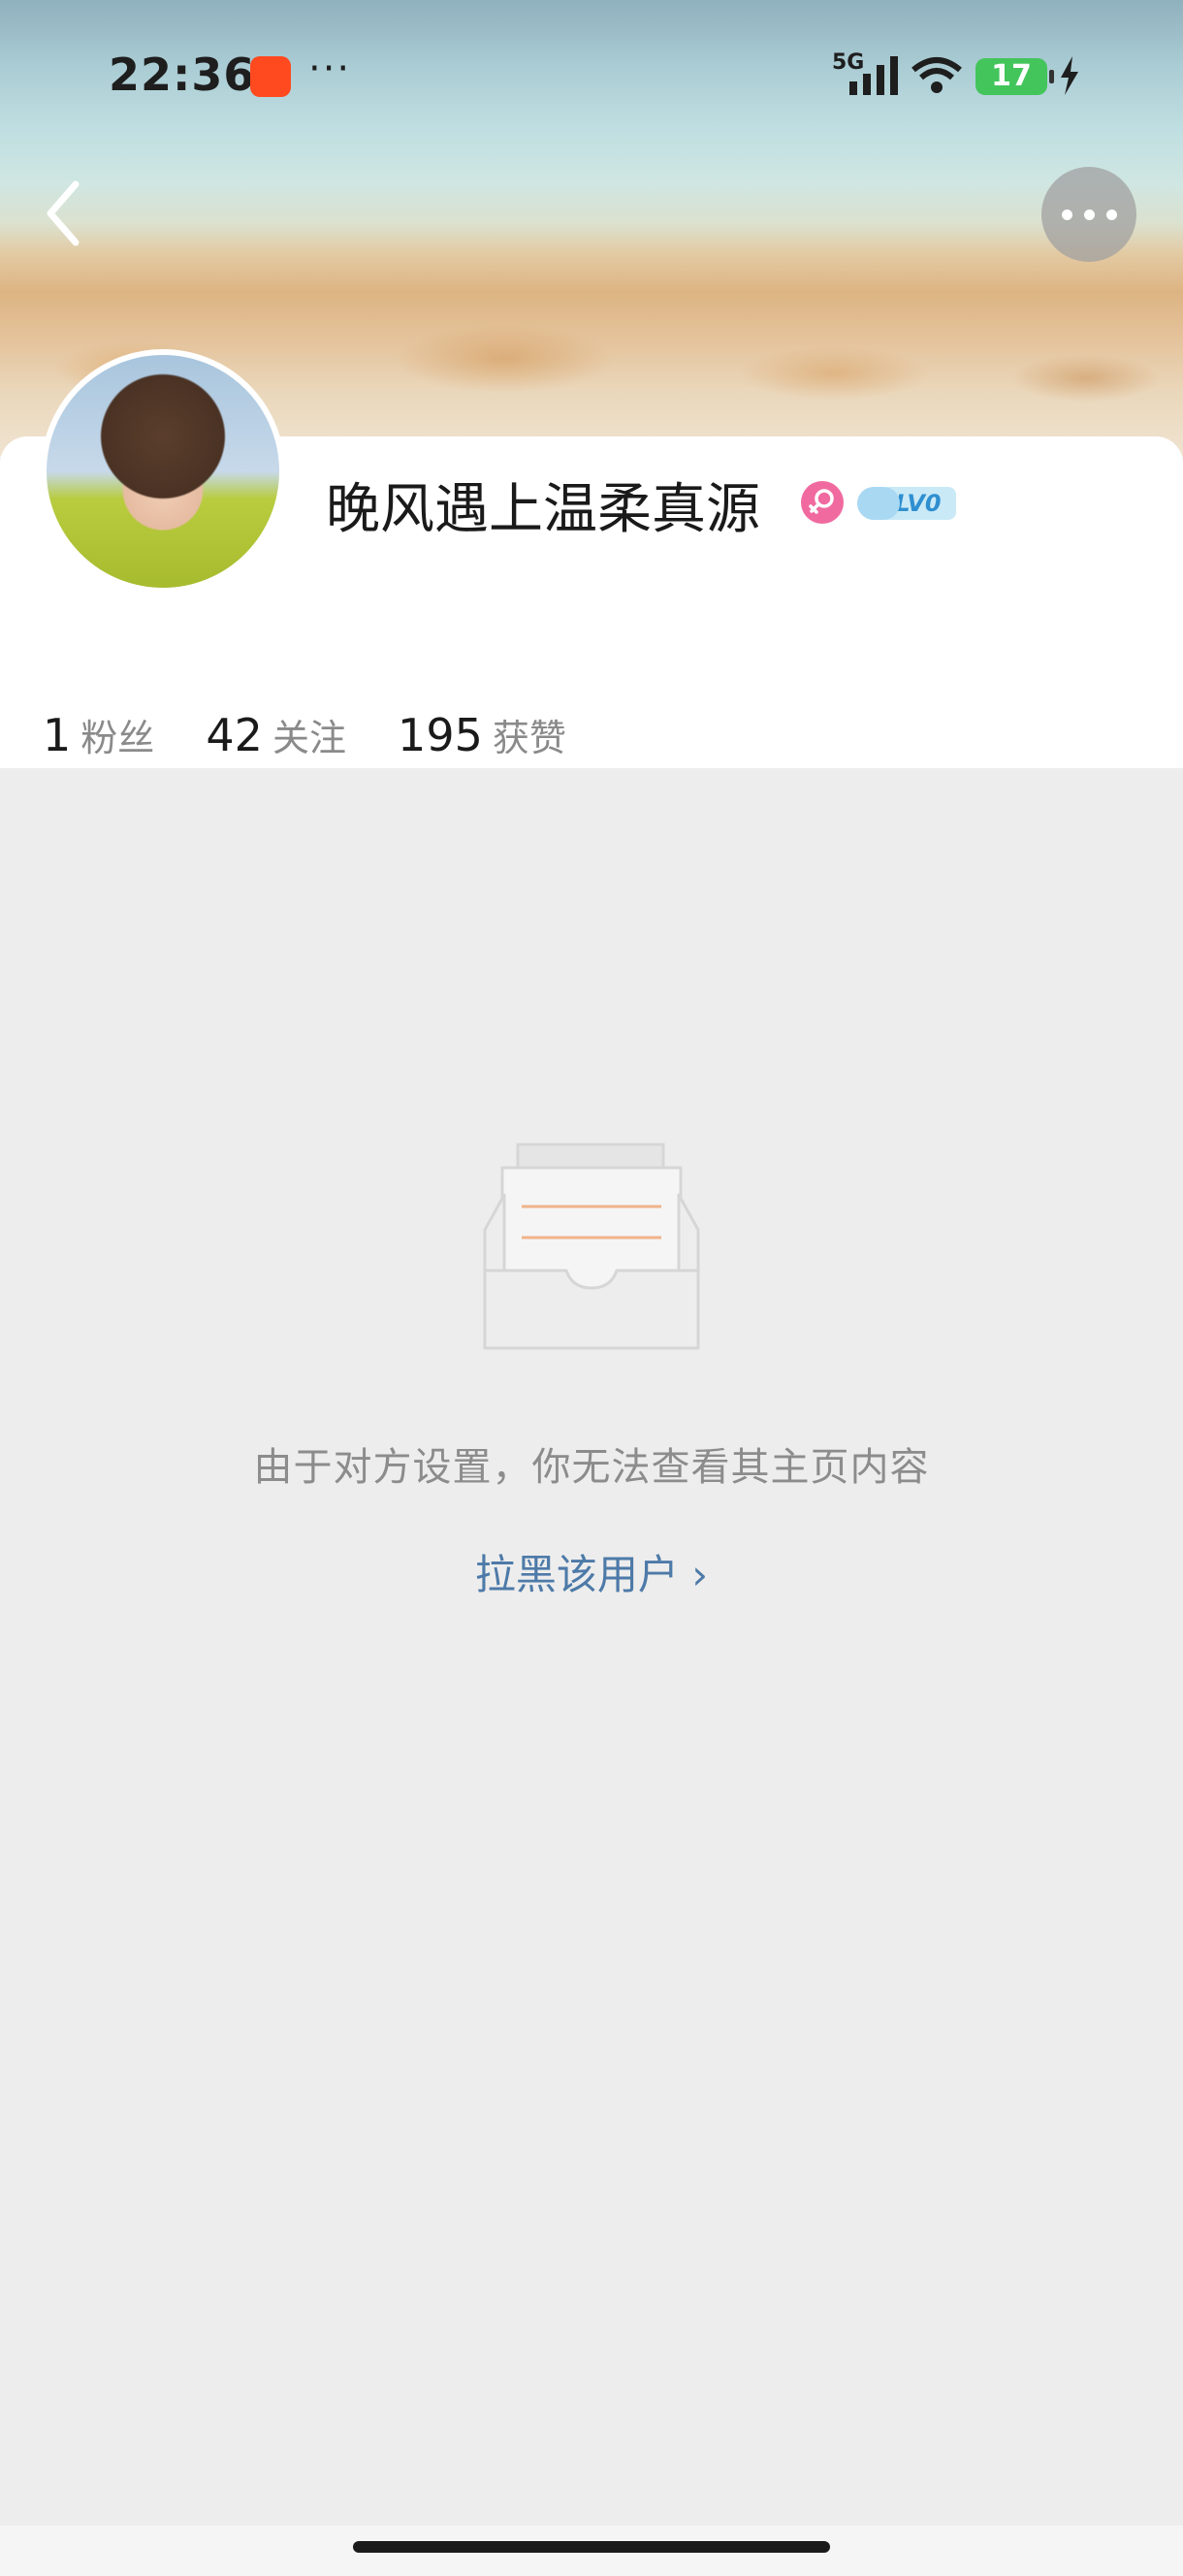  What do you see at coordinates (591, 1467) in the screenshot?
I see `privacy-message: 由于对方设置，你无法查看其主页内容` at bounding box center [591, 1467].